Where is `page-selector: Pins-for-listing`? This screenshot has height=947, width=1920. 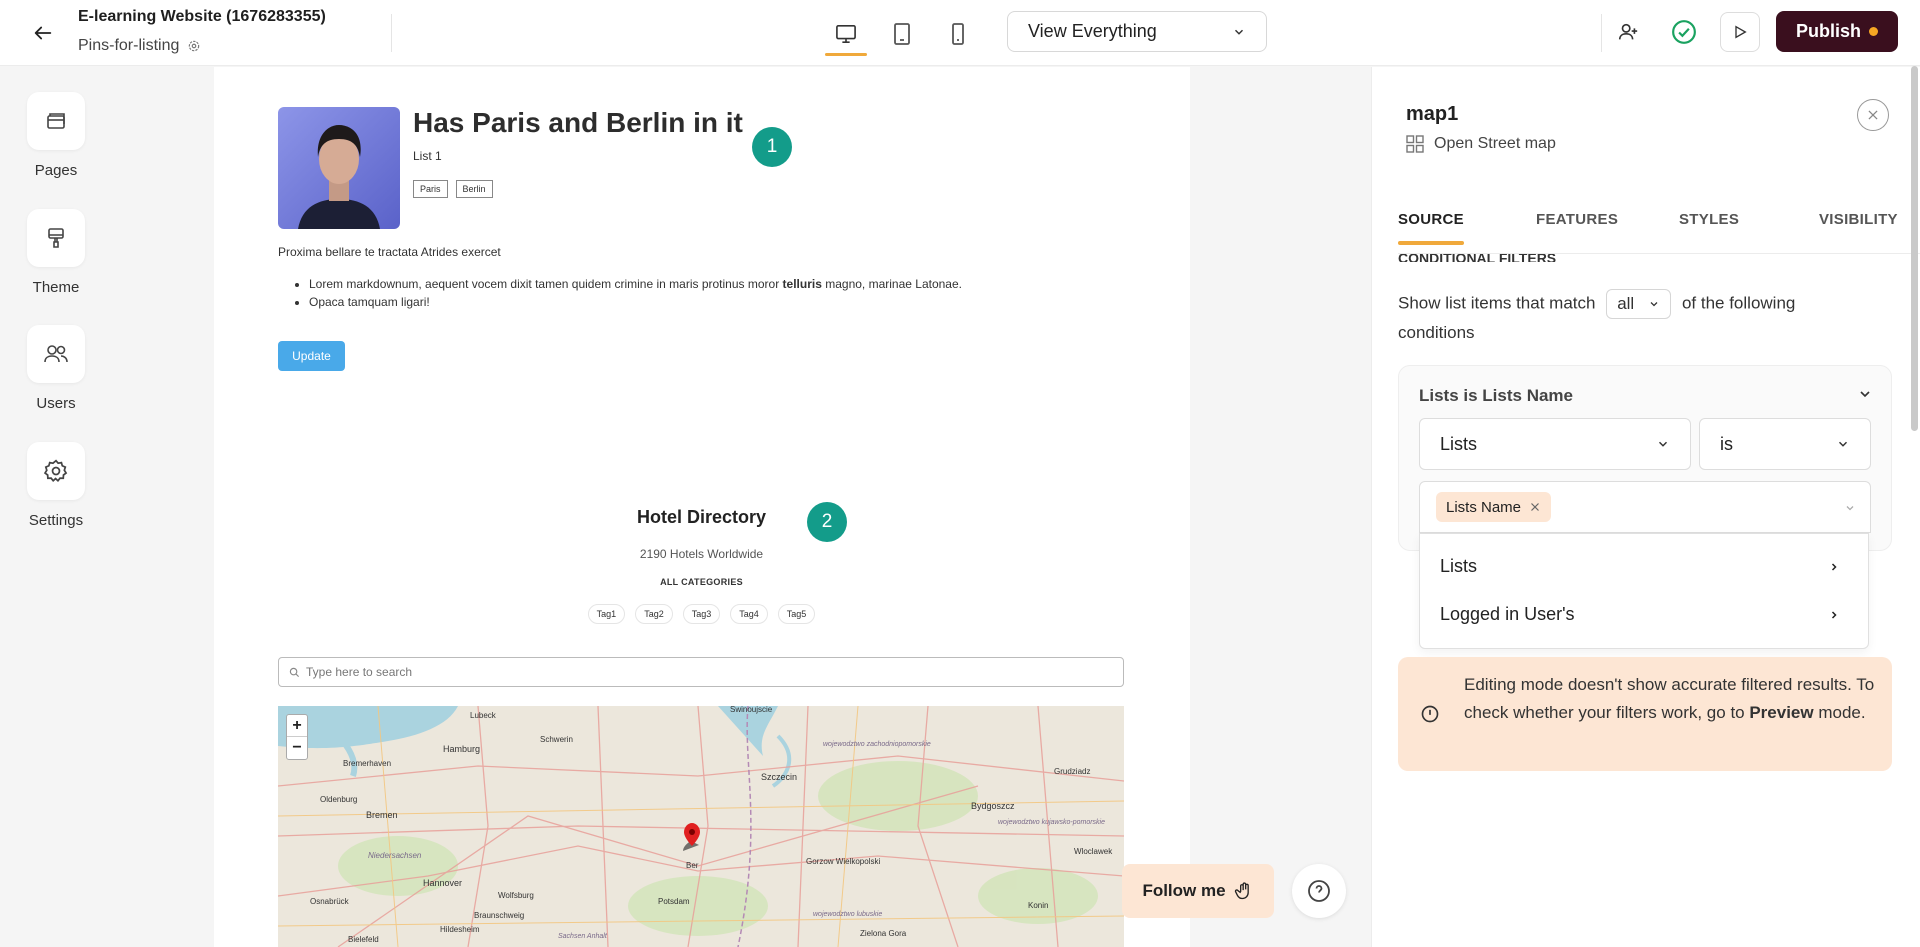
page-selector: Pins-for-listing is located at coordinates (139, 46).